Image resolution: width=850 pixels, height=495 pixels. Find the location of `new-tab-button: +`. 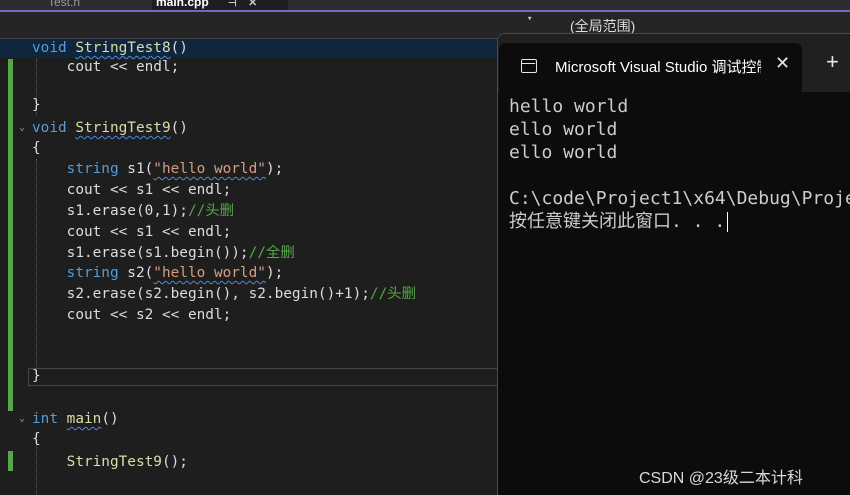

new-tab-button: + is located at coordinates (832, 62).